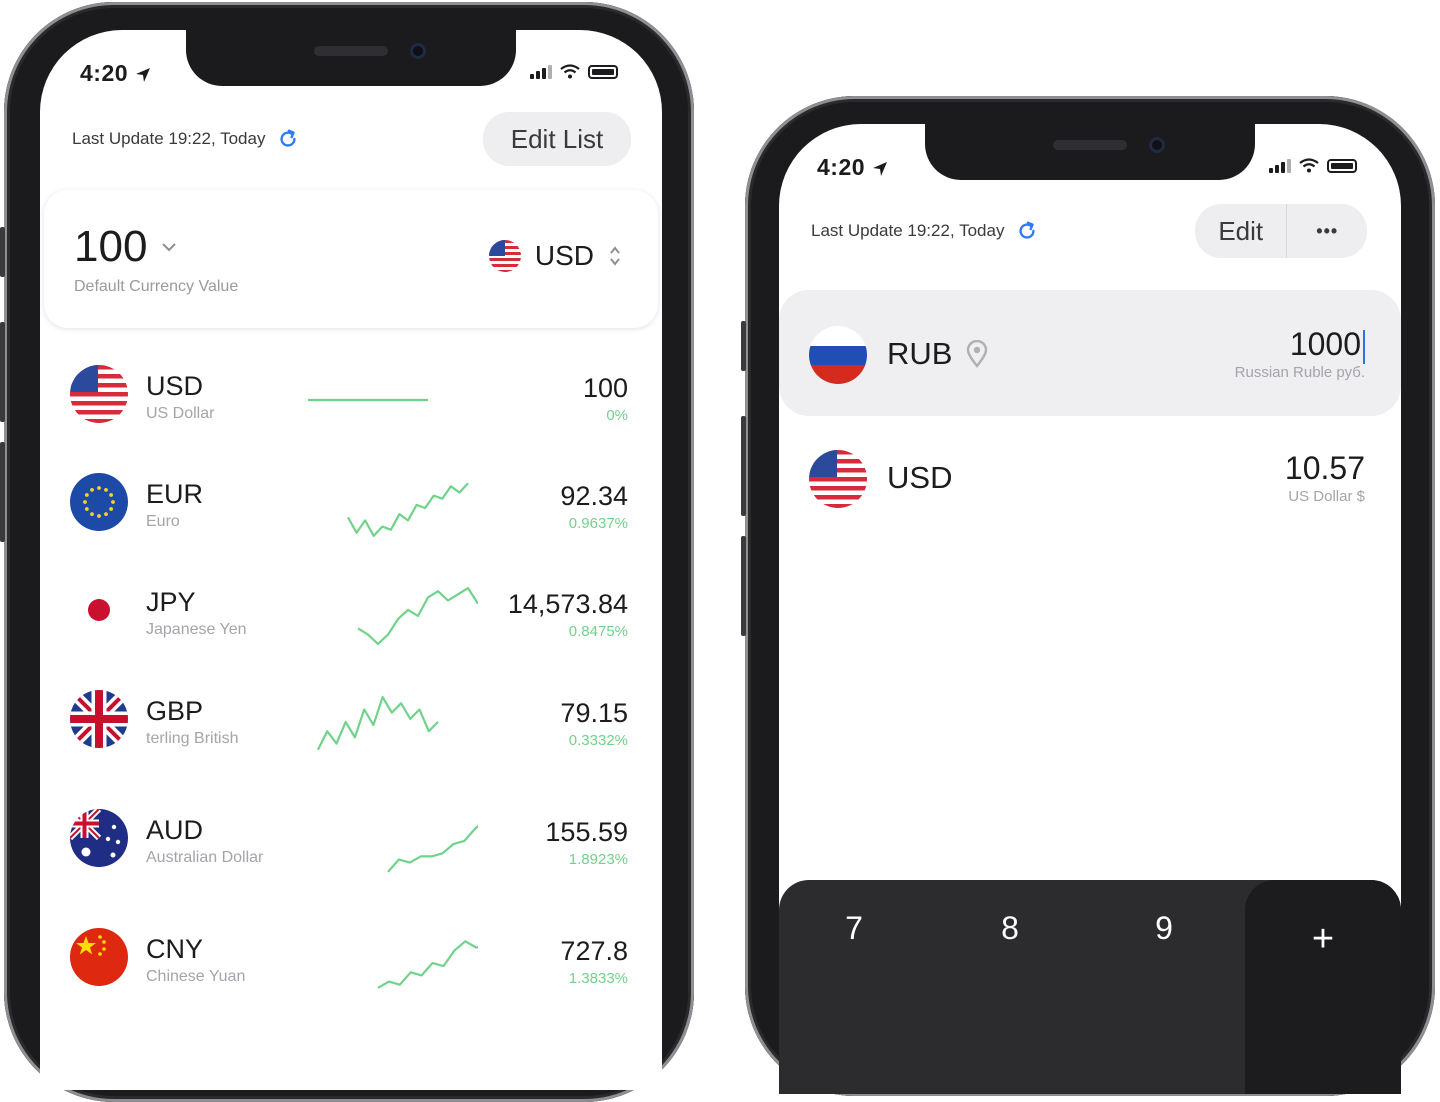  I want to click on sort-arrows-icon, so click(615, 256).